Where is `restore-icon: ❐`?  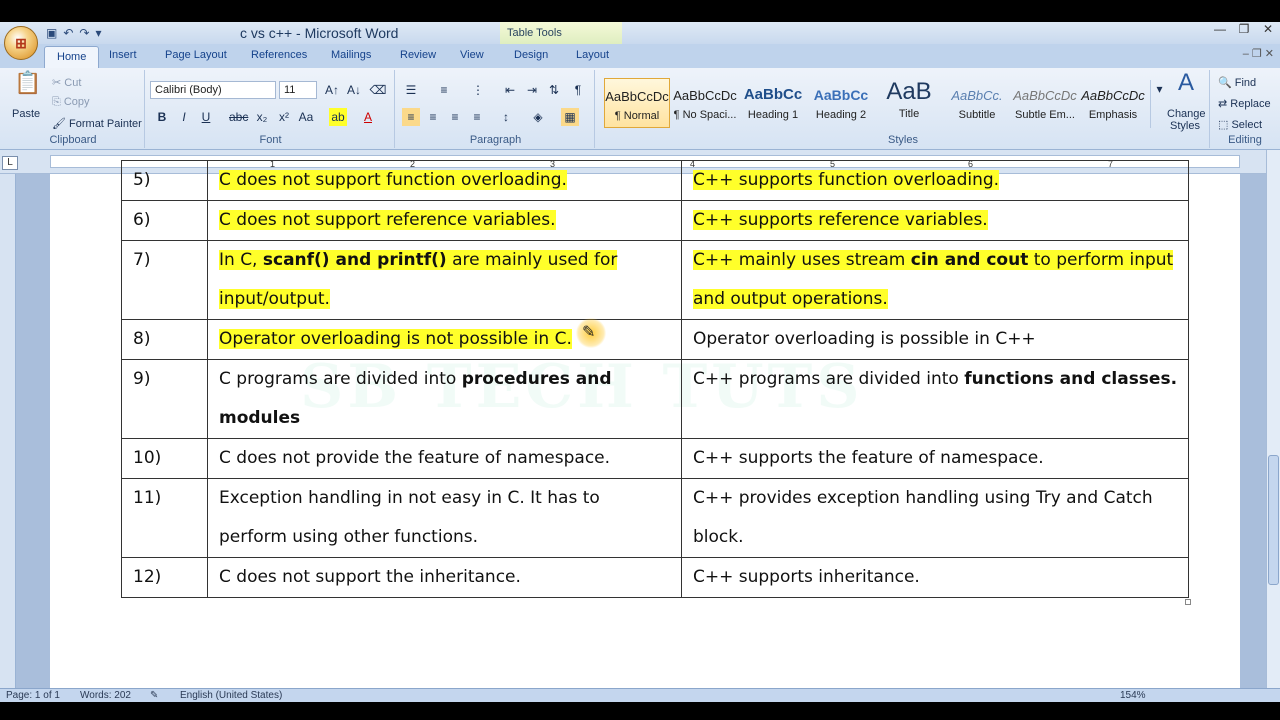
restore-icon: ❐ is located at coordinates (1244, 31).